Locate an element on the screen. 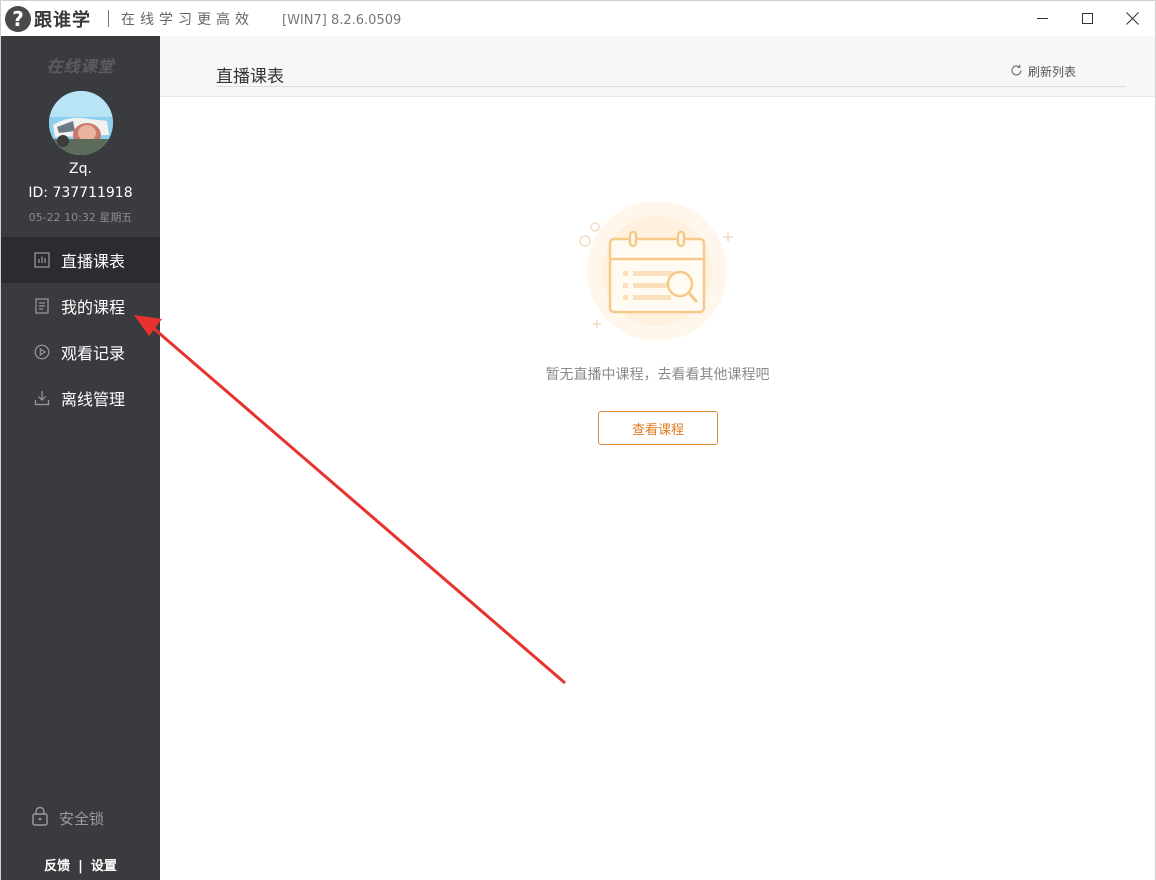 This screenshot has width=1156, height=880. sidebar-item-offline-management: 离线管理 is located at coordinates (80, 398).